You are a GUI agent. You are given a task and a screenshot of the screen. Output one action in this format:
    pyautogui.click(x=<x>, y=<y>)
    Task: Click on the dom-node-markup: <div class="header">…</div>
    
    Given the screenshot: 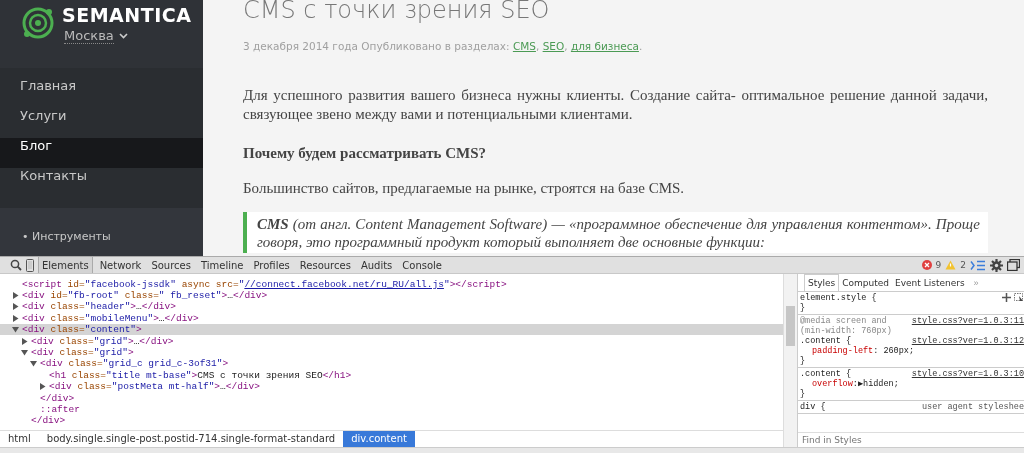 What is the action you would take?
    pyautogui.click(x=99, y=307)
    